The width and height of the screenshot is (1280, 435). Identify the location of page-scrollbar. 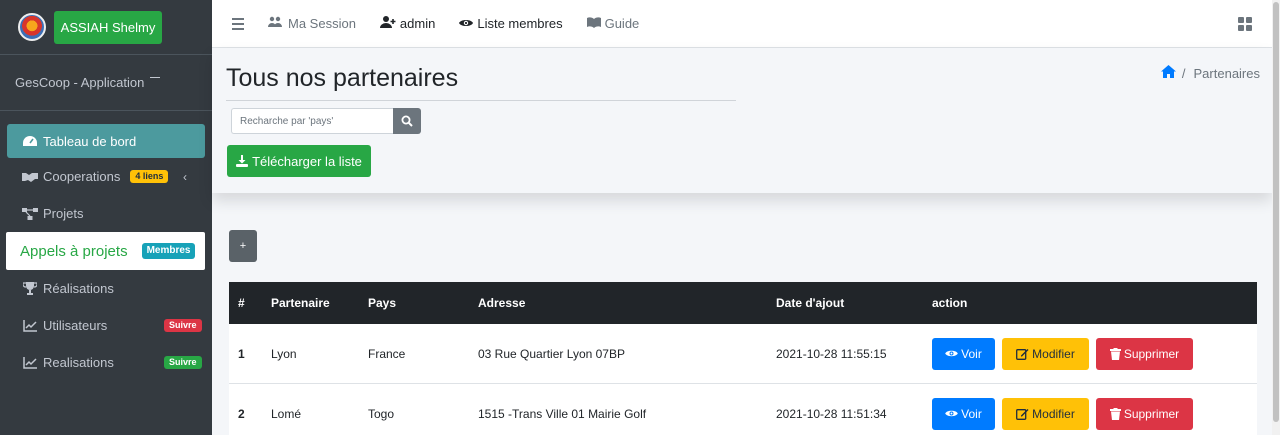
(1276, 217).